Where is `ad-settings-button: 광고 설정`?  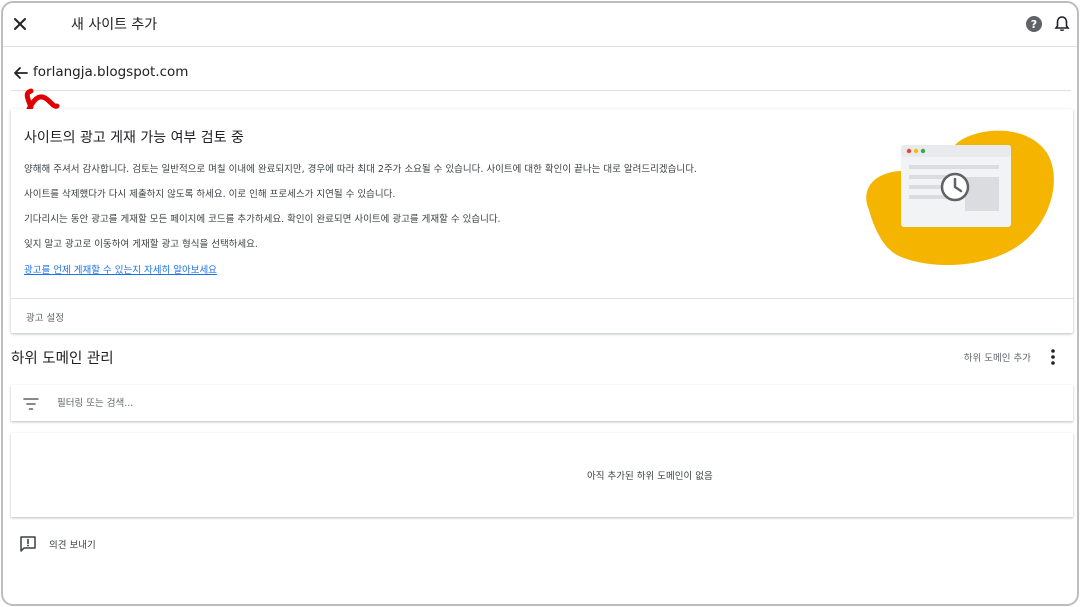 ad-settings-button: 광고 설정 is located at coordinates (45, 317).